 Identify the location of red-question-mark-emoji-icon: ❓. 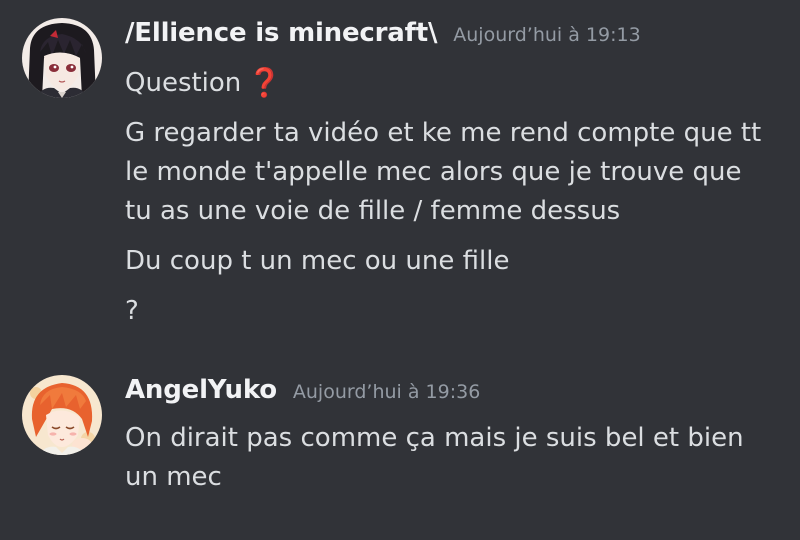
(265, 82).